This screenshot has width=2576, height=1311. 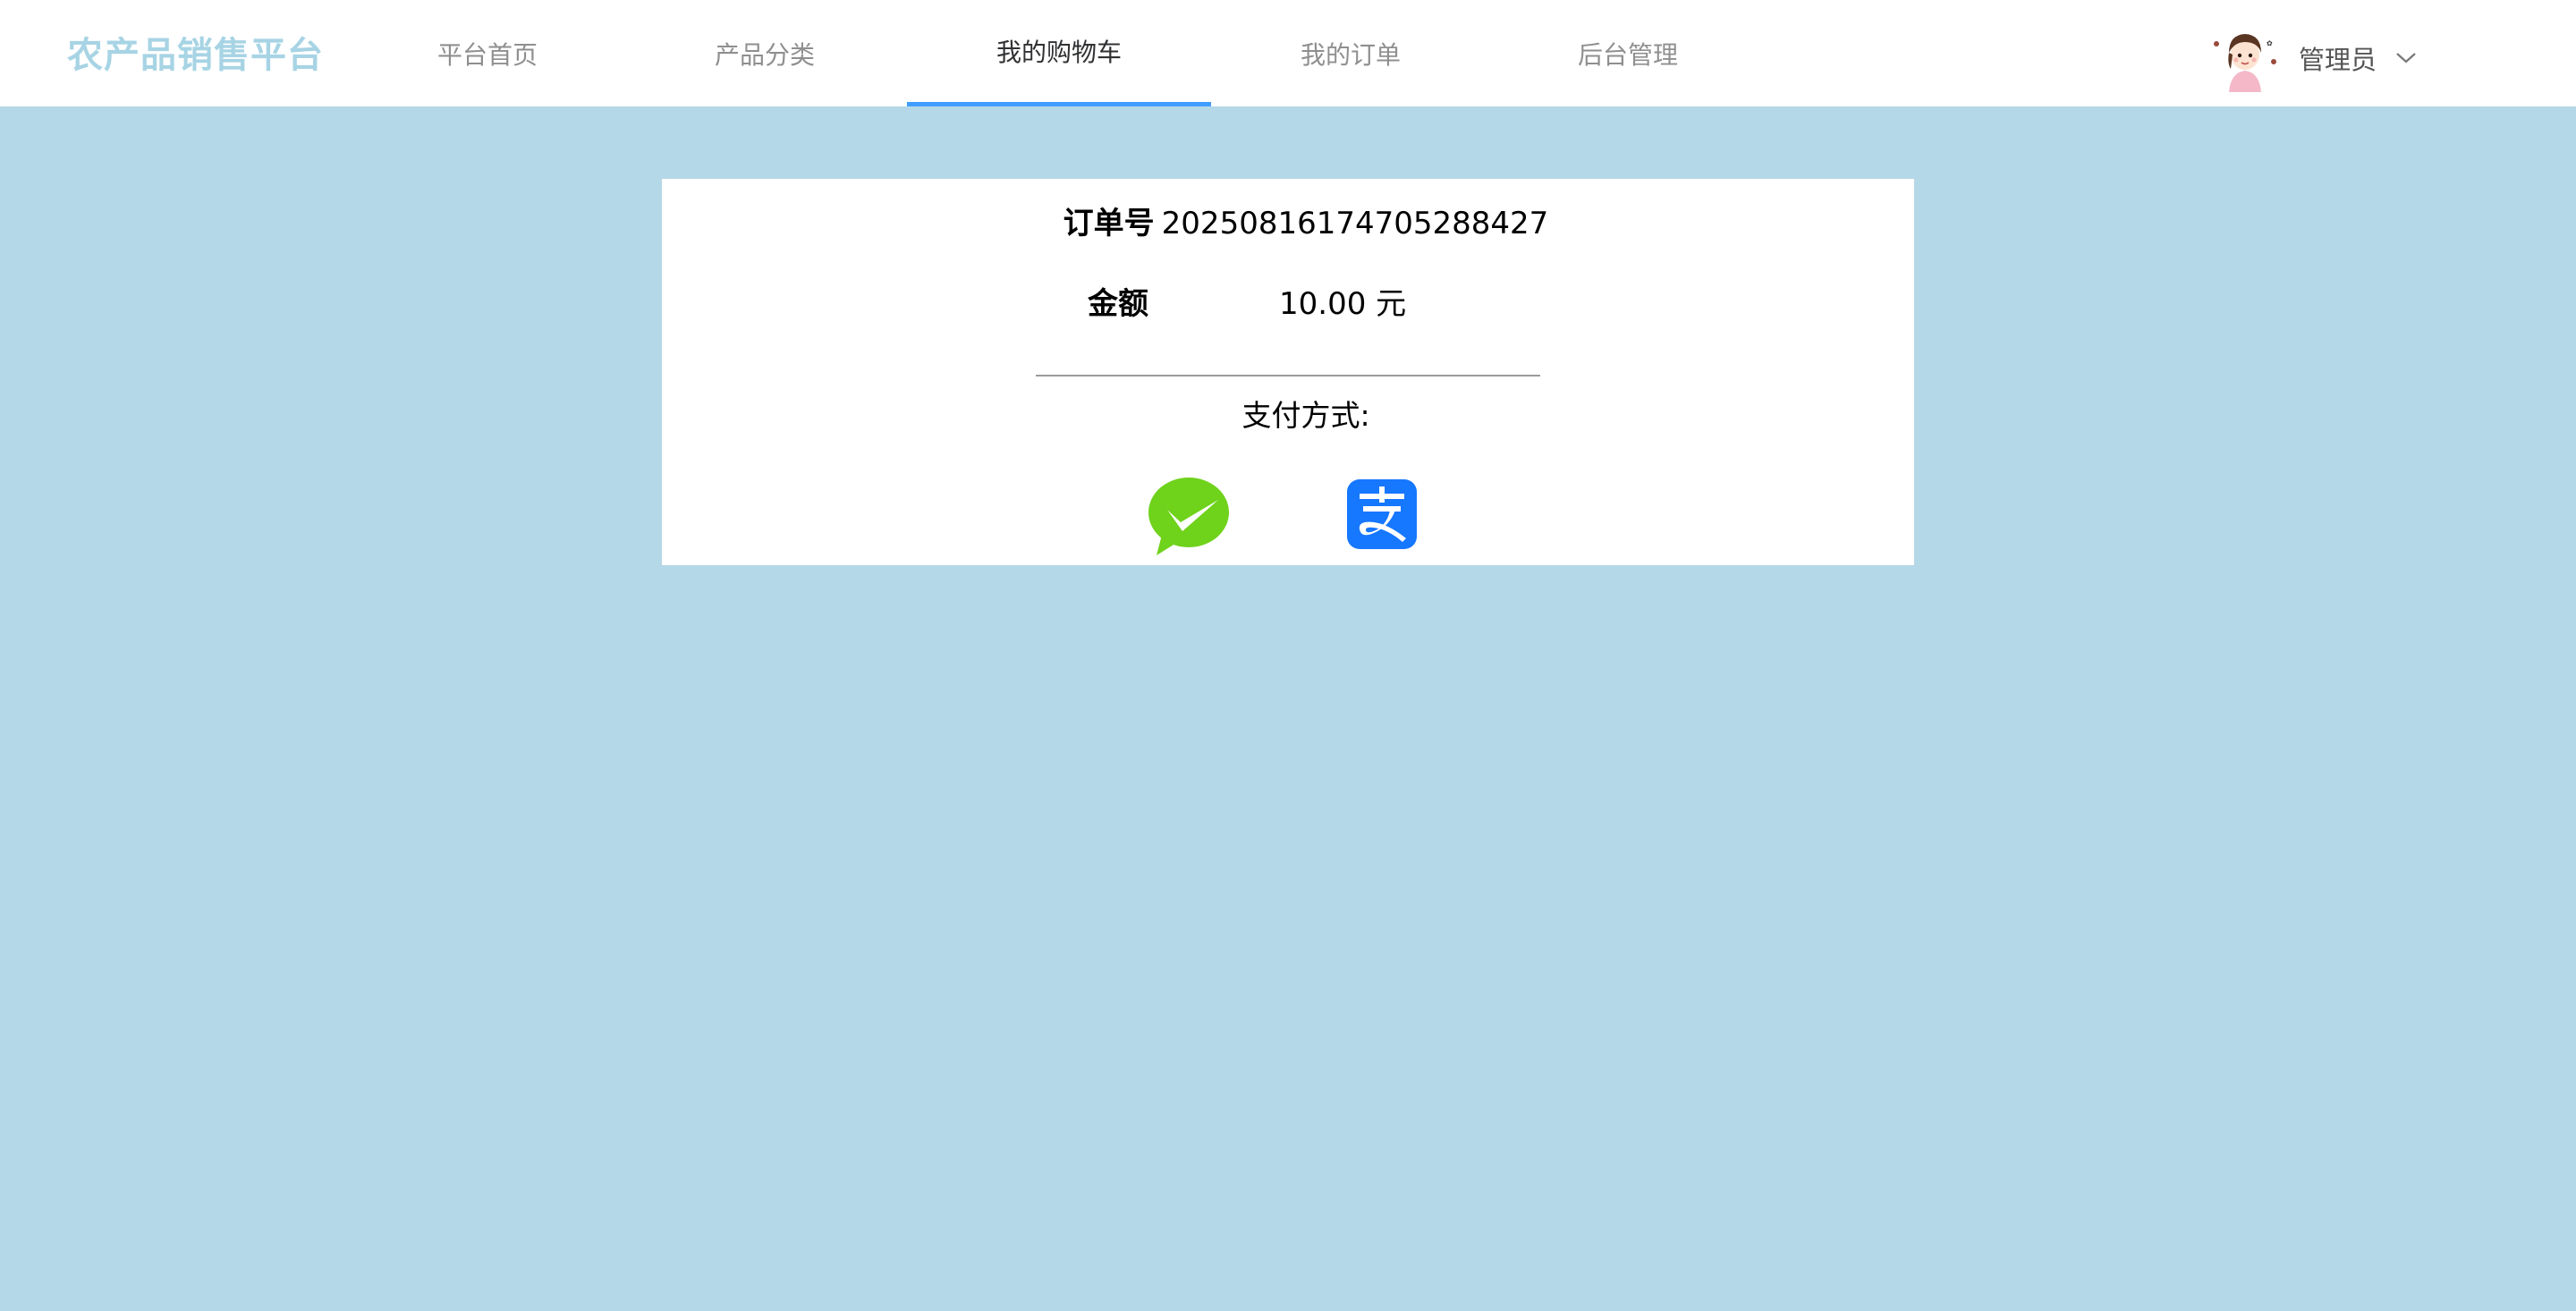 I want to click on nav-item-cart: 我的购物车, so click(x=1059, y=53).